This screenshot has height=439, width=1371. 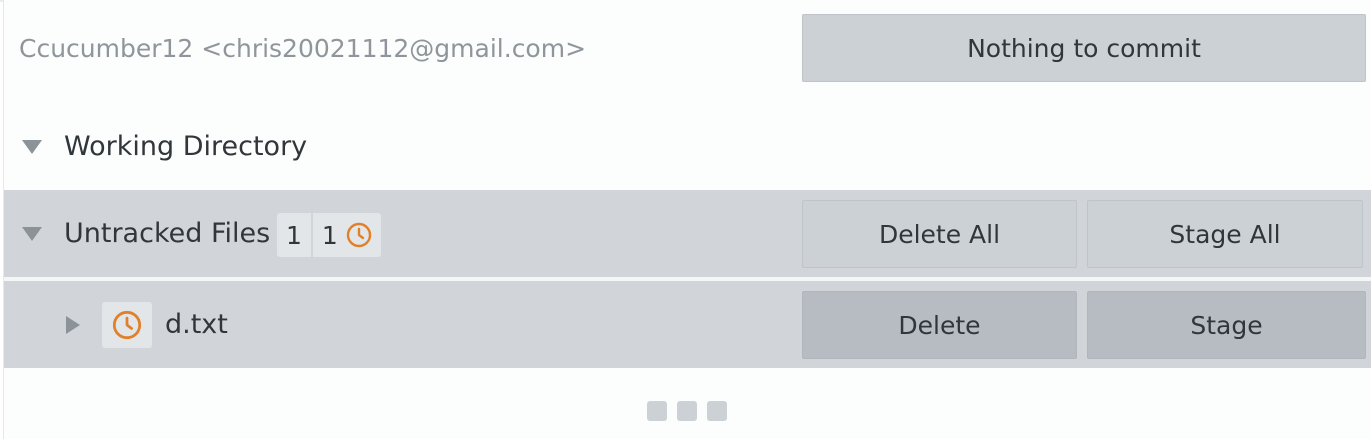 I want to click on file-name: d.txt, so click(x=196, y=324).